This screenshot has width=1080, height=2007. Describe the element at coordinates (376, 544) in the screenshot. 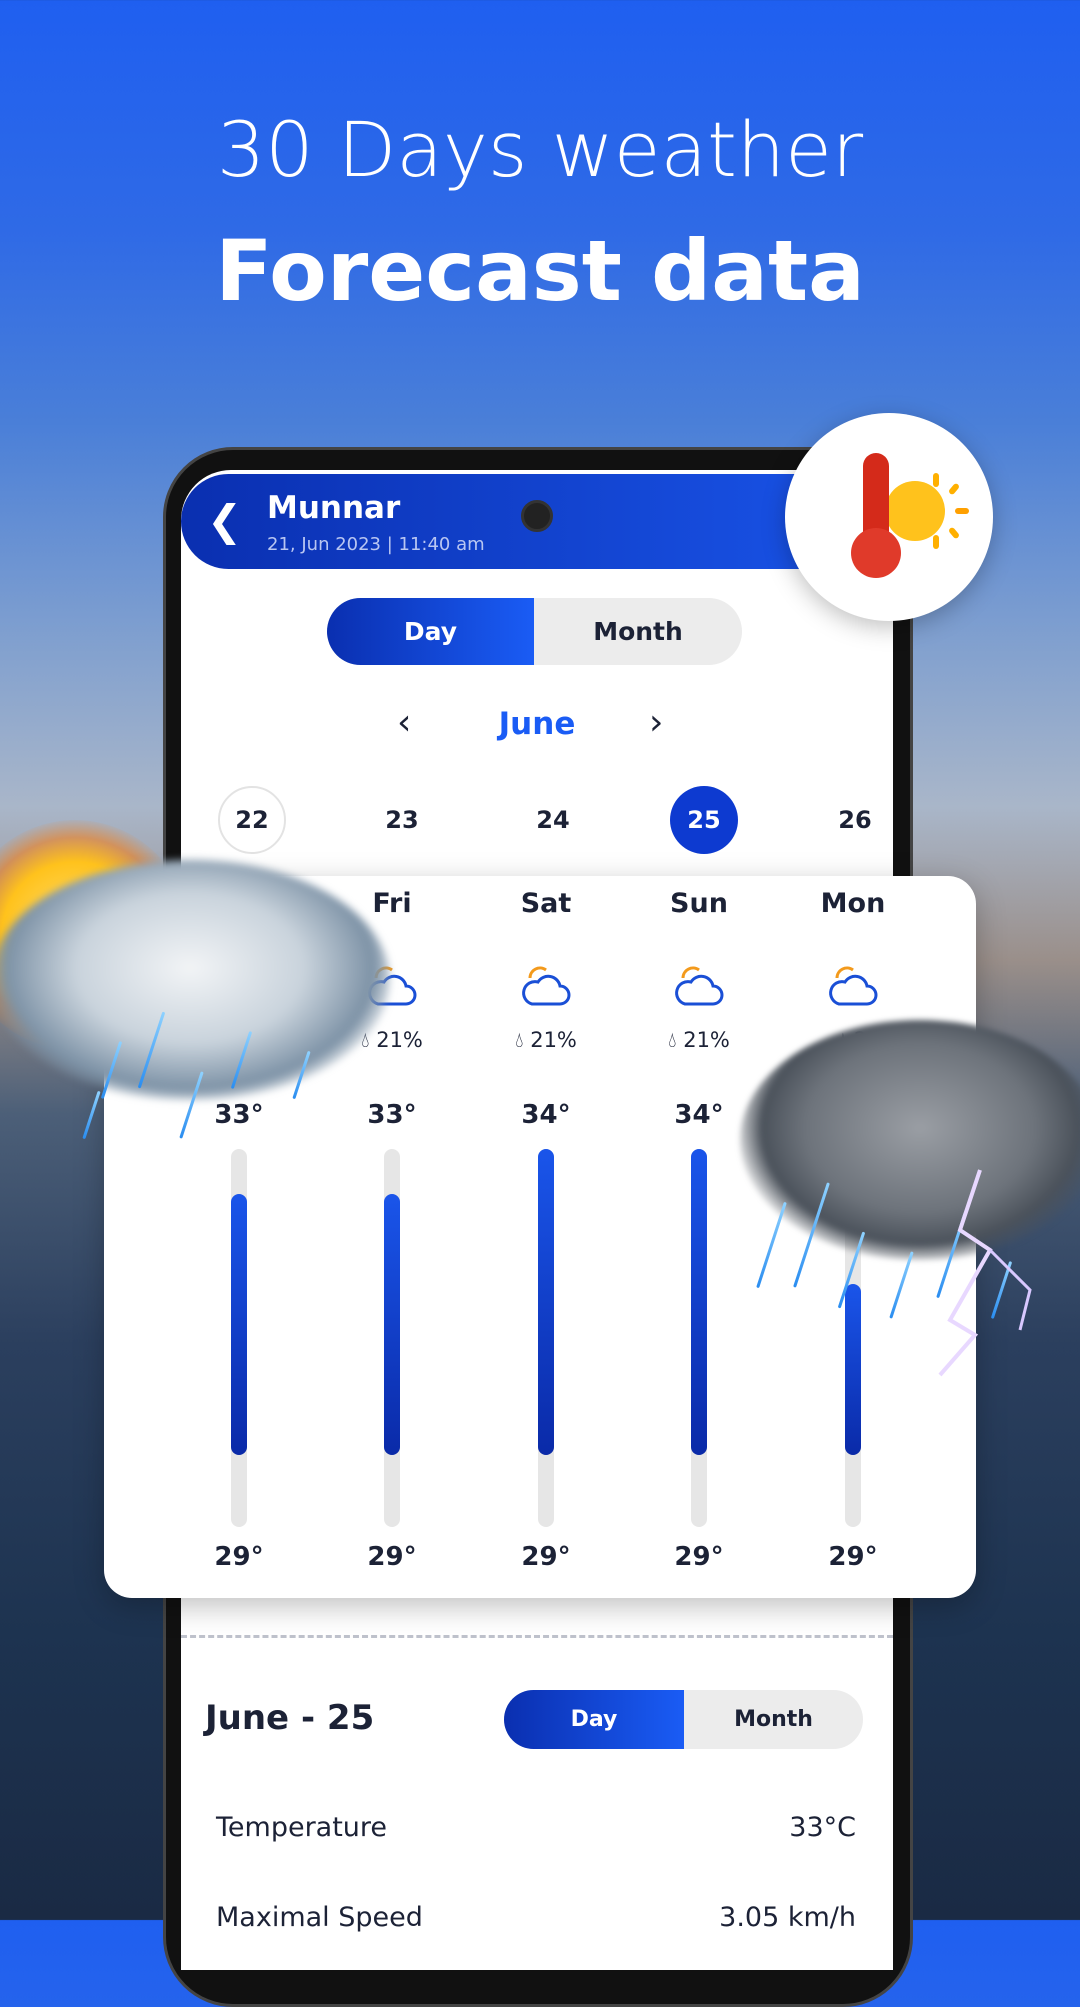

I see `date-time: 21, Jun 2023 | 11:40 am` at that location.